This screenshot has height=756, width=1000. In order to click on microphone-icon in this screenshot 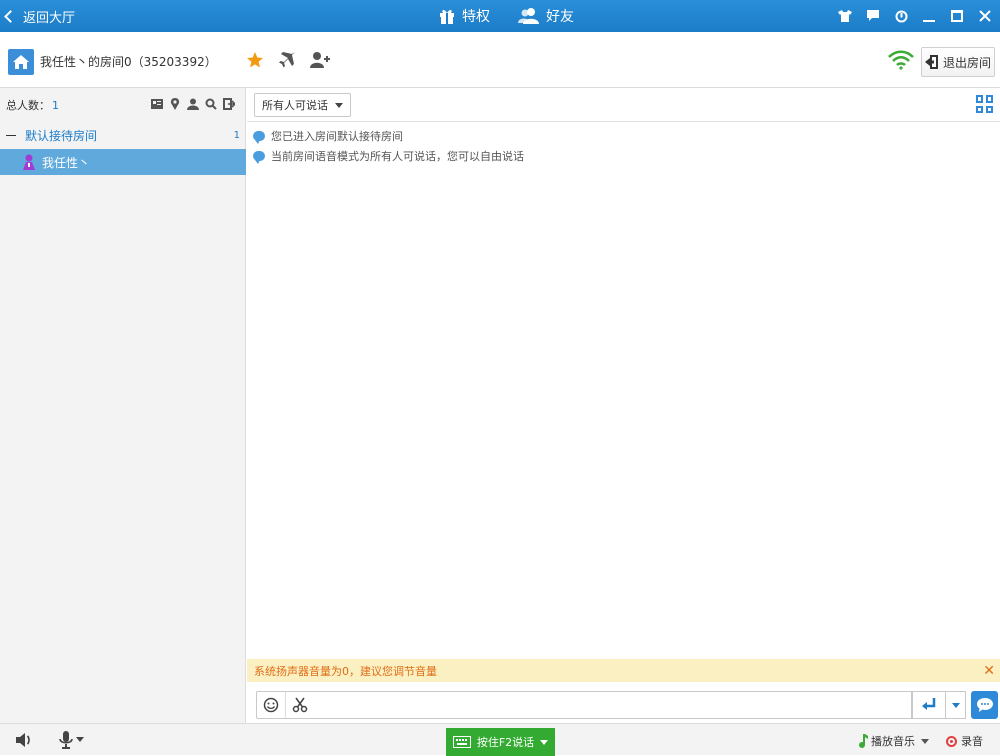, I will do `click(66, 740)`.